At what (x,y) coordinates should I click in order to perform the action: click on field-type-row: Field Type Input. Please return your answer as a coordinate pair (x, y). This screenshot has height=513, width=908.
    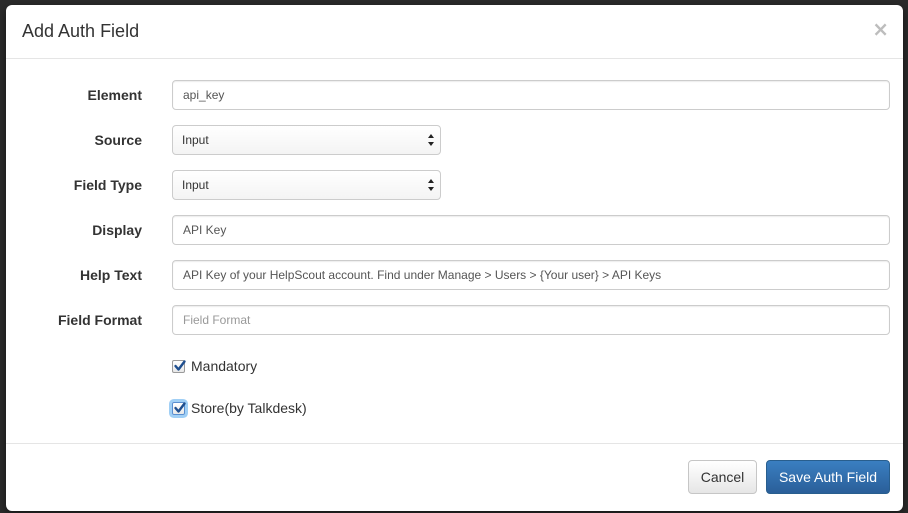
    Looking at the image, I should click on (454, 185).